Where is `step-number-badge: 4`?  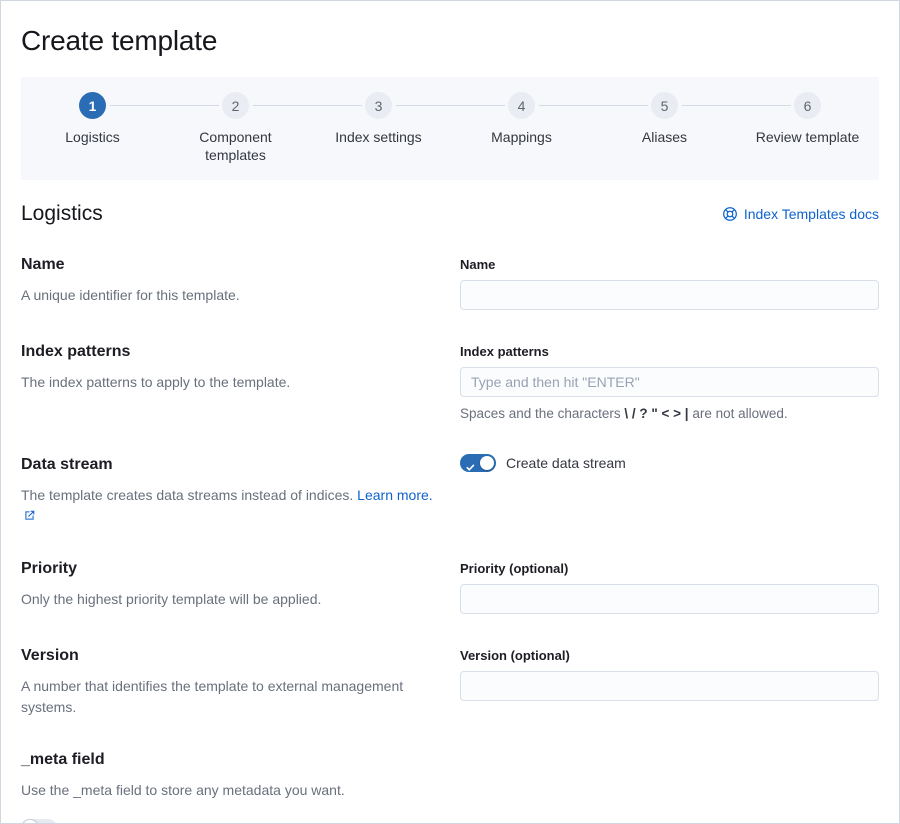 step-number-badge: 4 is located at coordinates (521, 105).